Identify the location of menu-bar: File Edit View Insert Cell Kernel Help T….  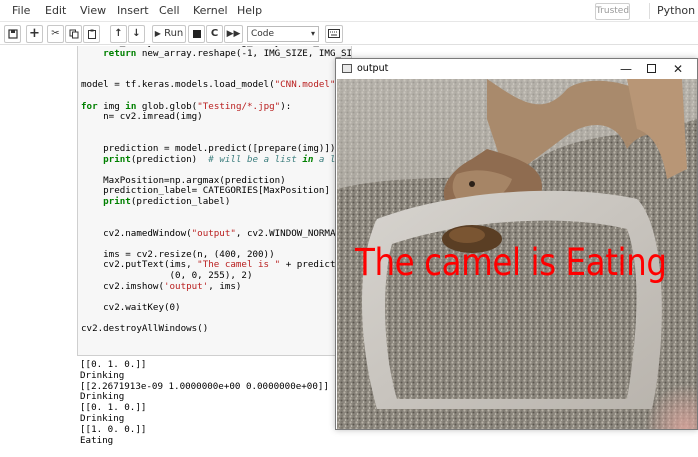
(349, 11).